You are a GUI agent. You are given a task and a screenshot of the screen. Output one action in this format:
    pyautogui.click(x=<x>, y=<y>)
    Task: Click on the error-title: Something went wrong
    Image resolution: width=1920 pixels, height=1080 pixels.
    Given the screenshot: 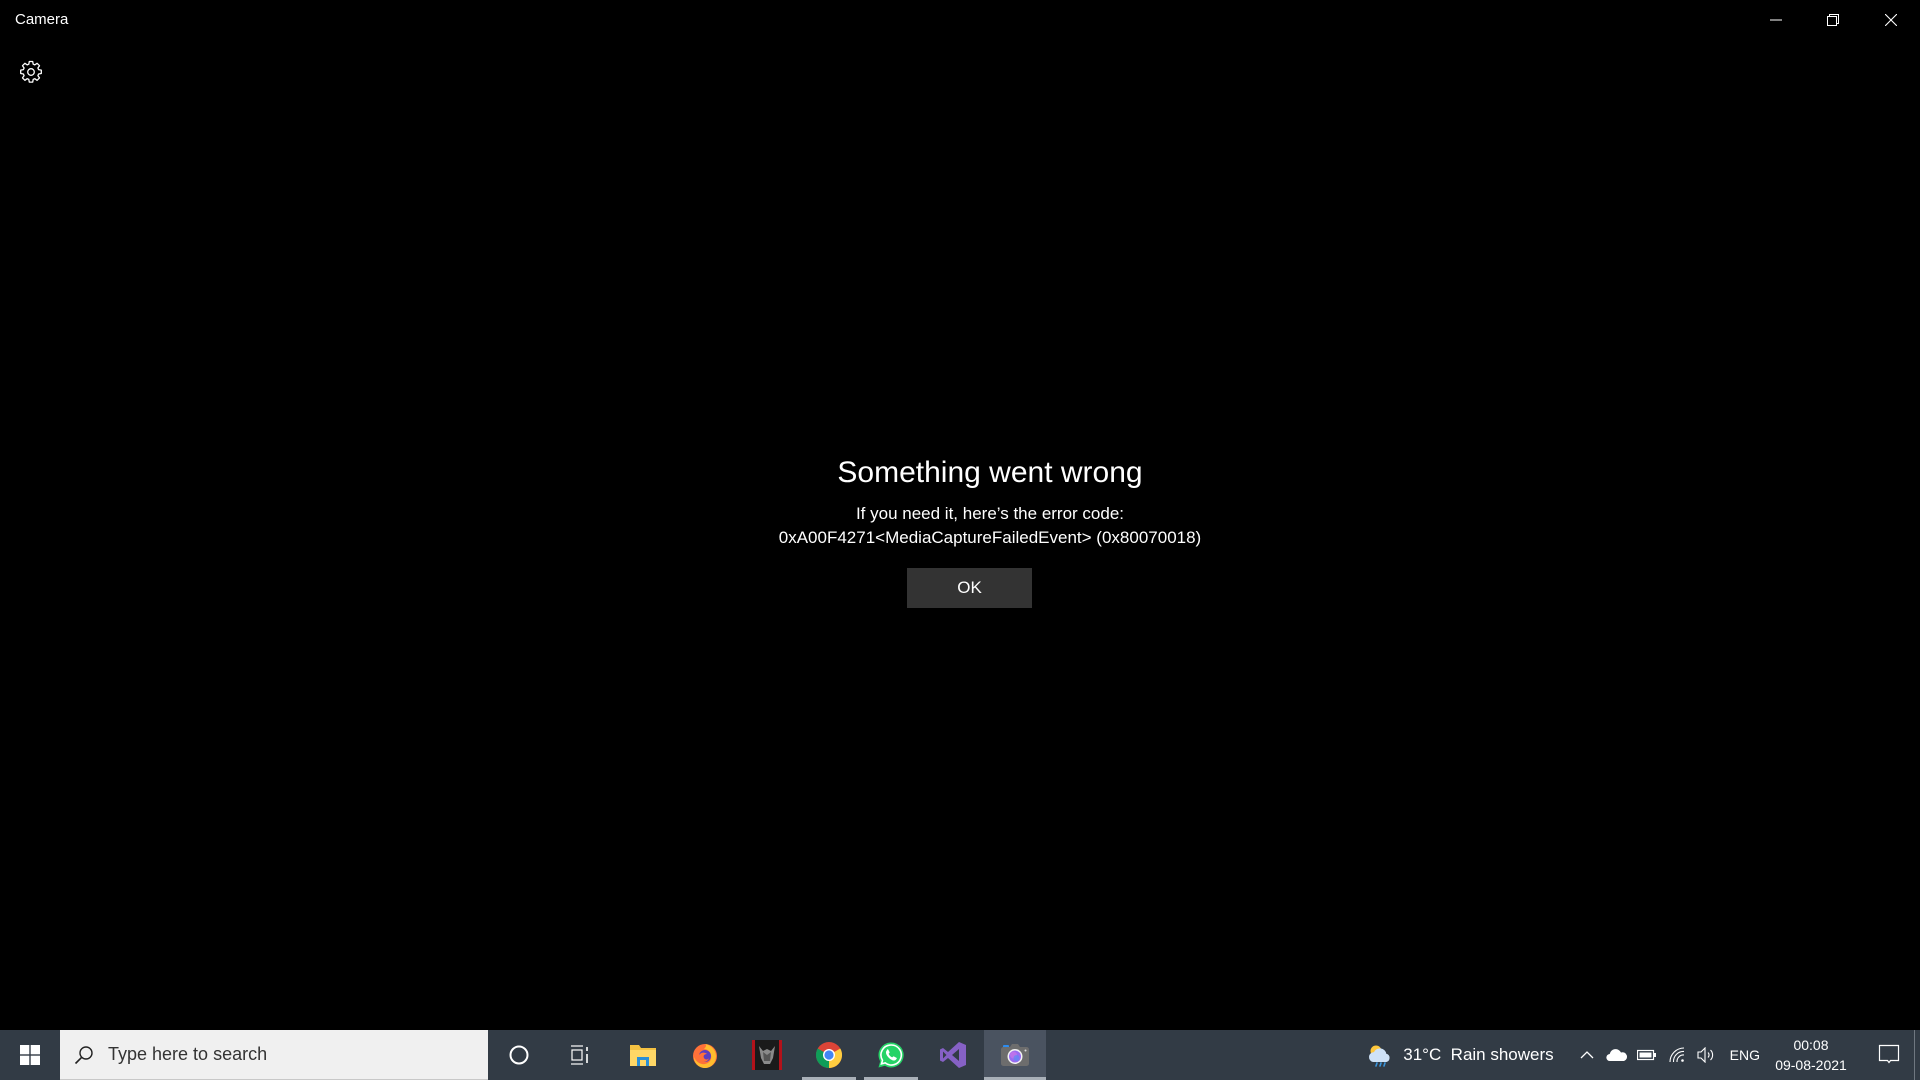 What is the action you would take?
    pyautogui.click(x=990, y=472)
    